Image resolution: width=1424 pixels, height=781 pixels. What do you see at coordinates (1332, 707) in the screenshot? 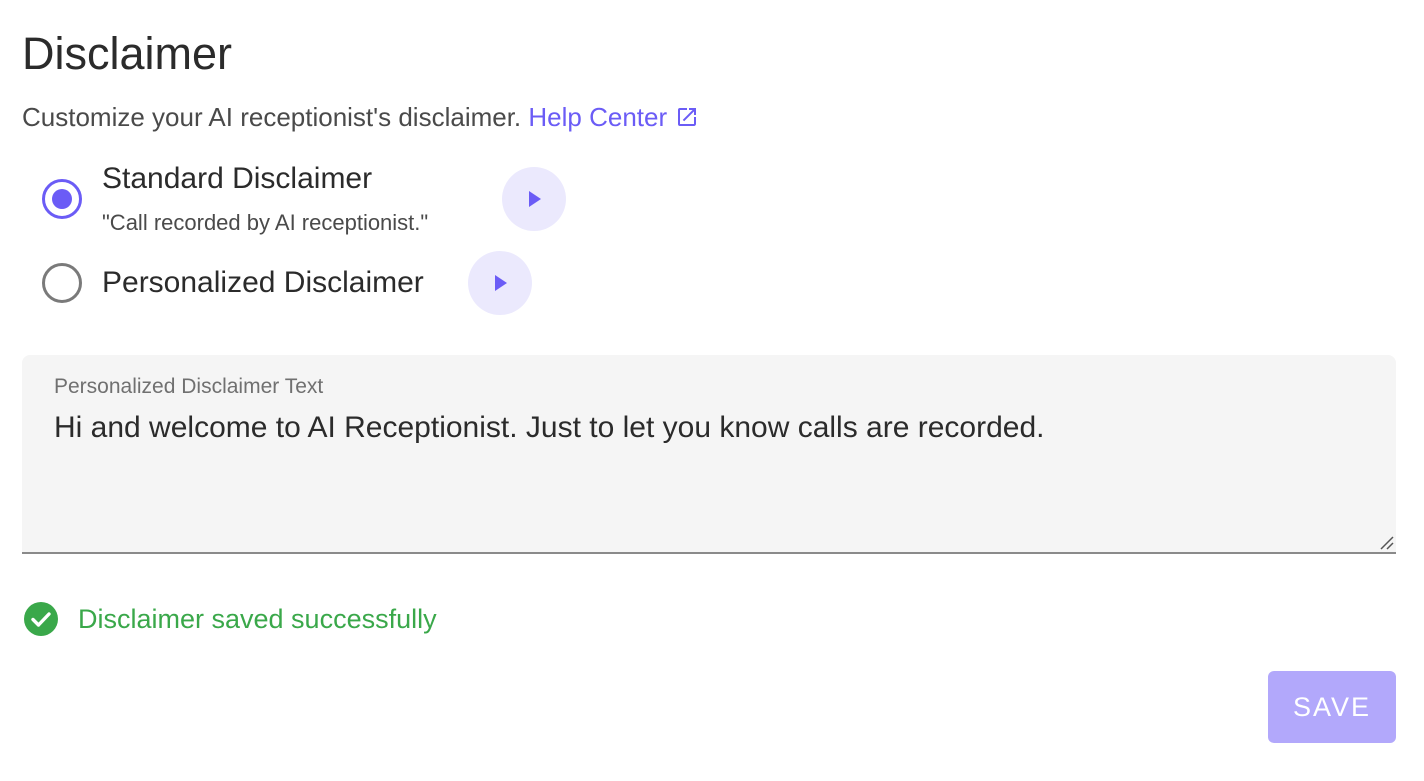
I see `save-button: SAVE` at bounding box center [1332, 707].